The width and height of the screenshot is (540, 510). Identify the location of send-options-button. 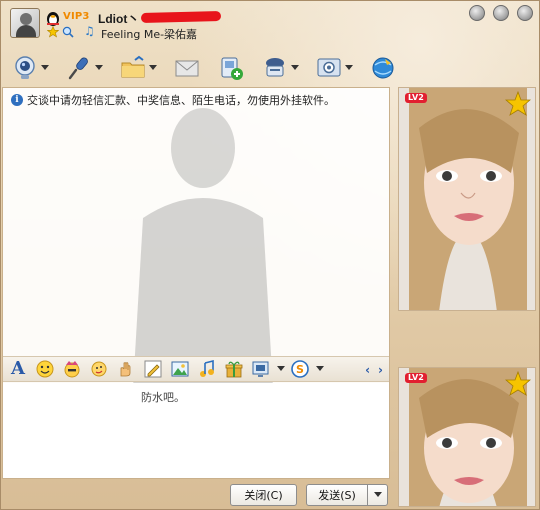
(377, 495).